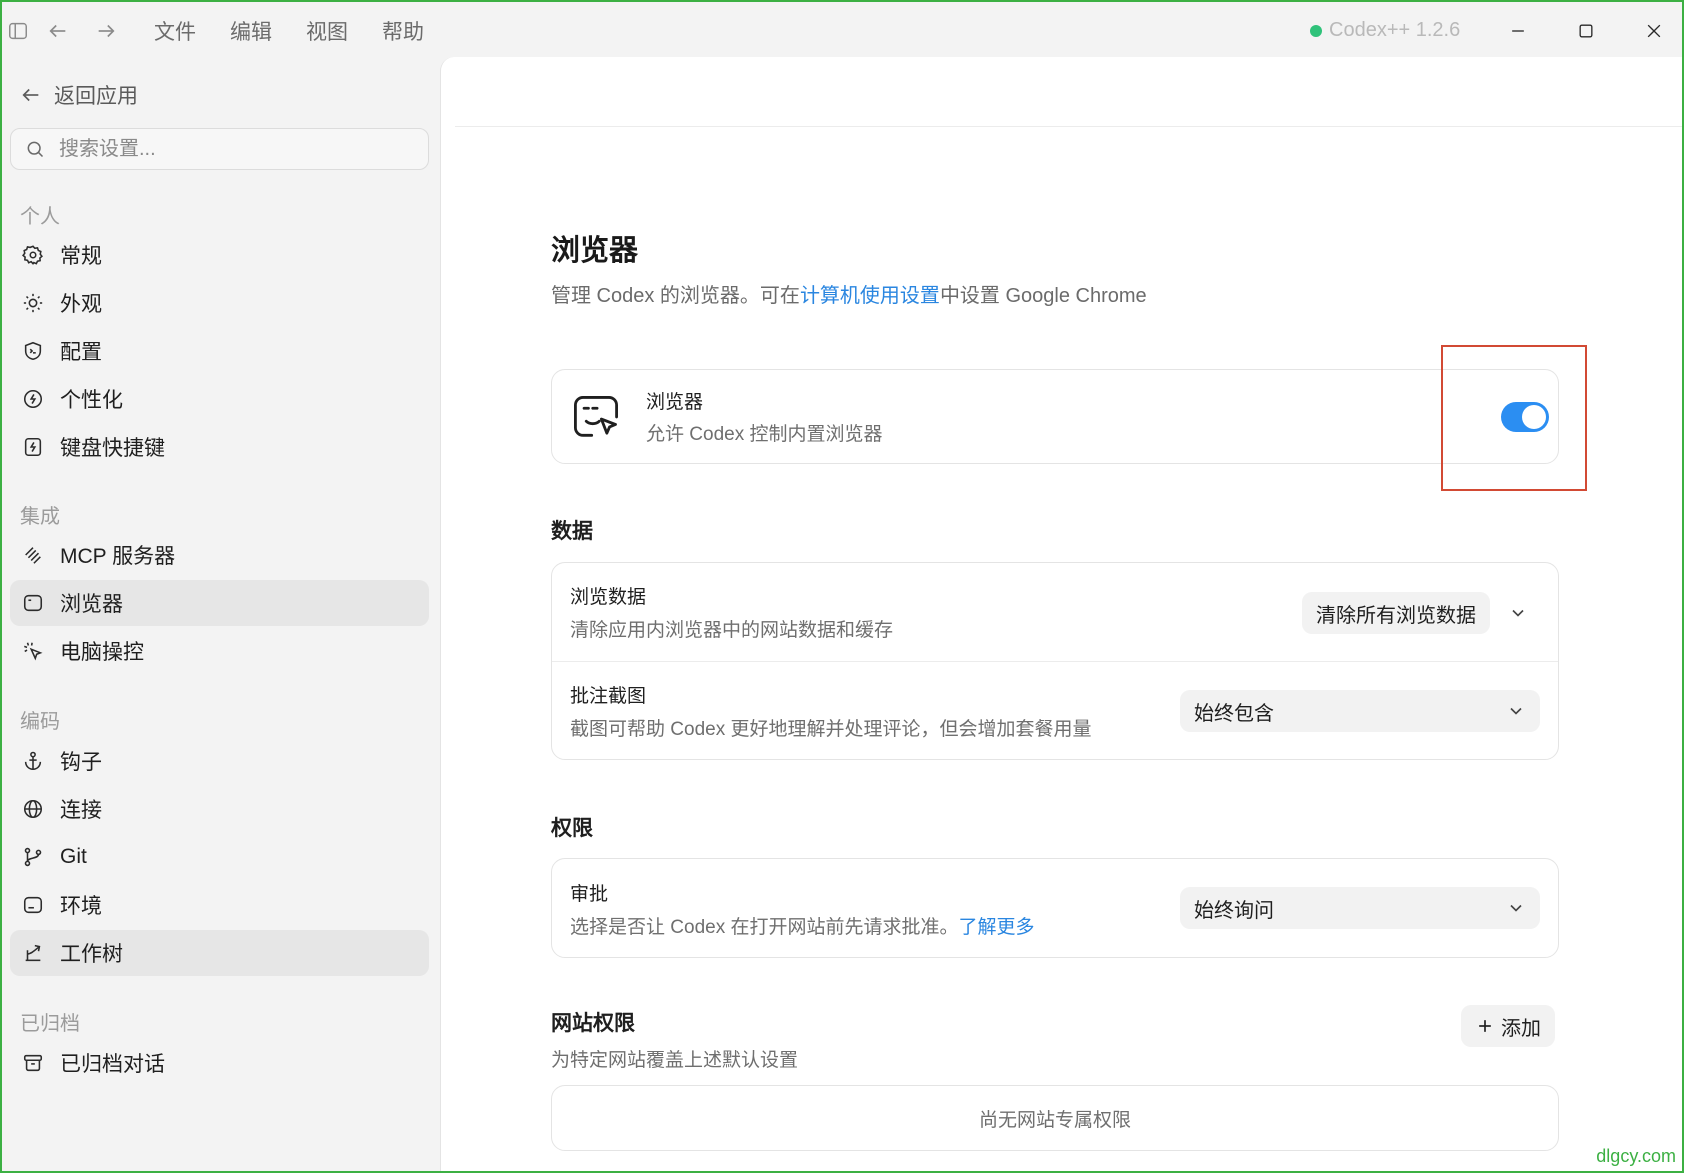 This screenshot has width=1684, height=1173. Describe the element at coordinates (32, 255) in the screenshot. I see `gear-icon` at that location.